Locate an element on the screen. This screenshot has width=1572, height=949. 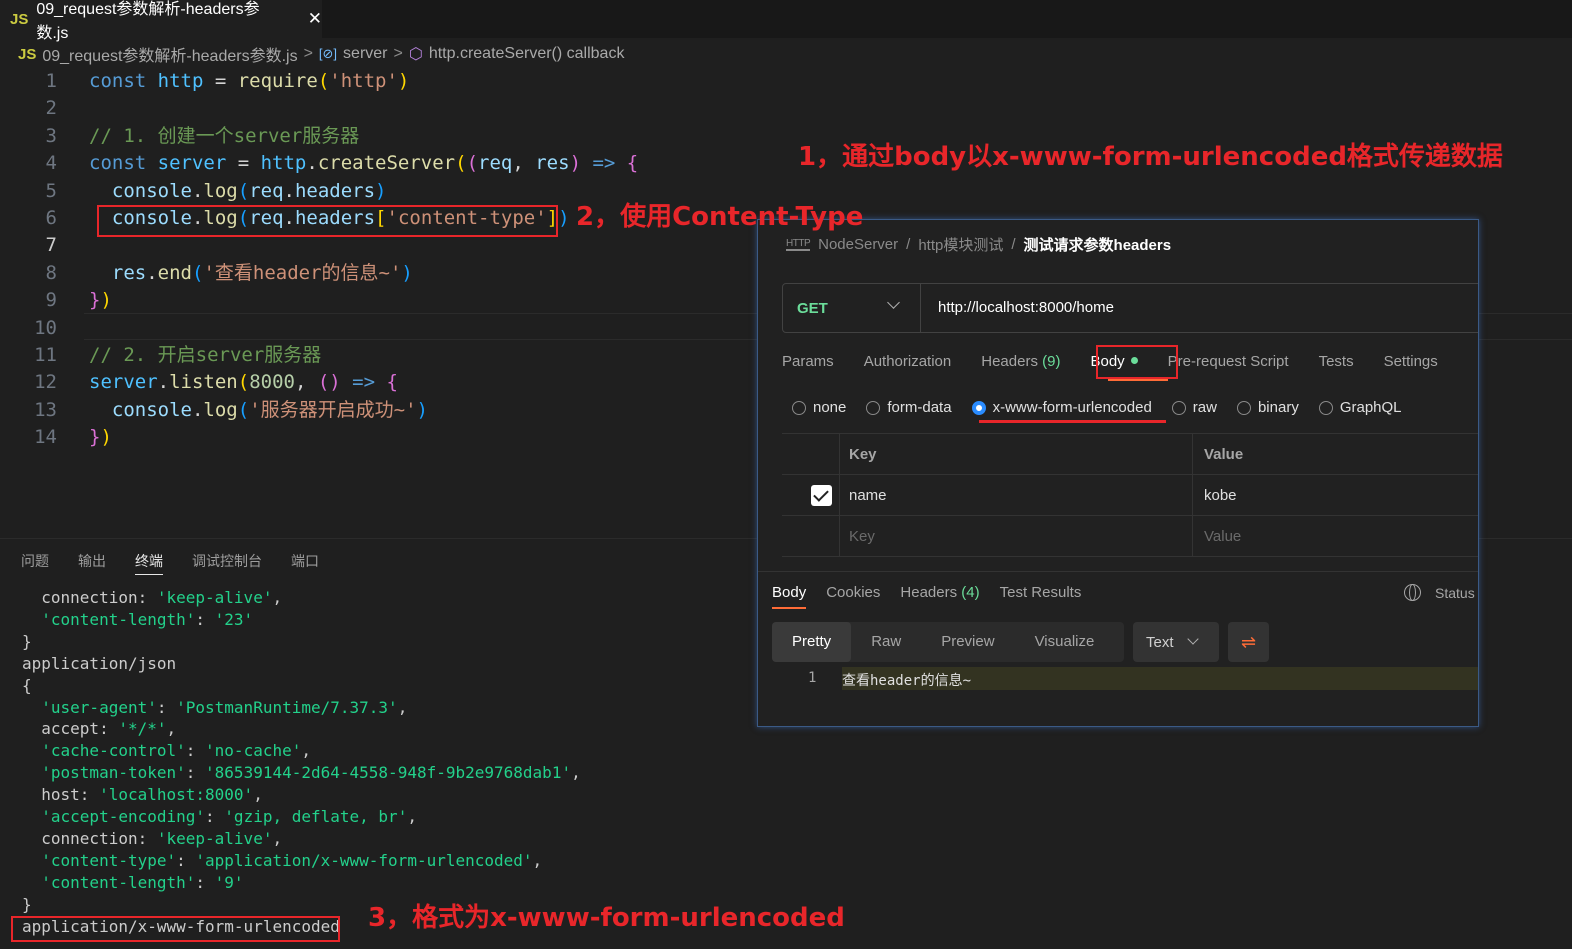
tab-authorization: Authorization is located at coordinates (908, 361).